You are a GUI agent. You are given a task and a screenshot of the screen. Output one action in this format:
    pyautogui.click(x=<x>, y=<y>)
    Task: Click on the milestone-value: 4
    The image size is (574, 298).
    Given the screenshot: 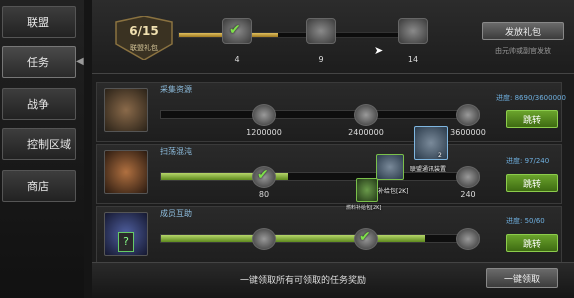 What is the action you would take?
    pyautogui.click(x=237, y=59)
    